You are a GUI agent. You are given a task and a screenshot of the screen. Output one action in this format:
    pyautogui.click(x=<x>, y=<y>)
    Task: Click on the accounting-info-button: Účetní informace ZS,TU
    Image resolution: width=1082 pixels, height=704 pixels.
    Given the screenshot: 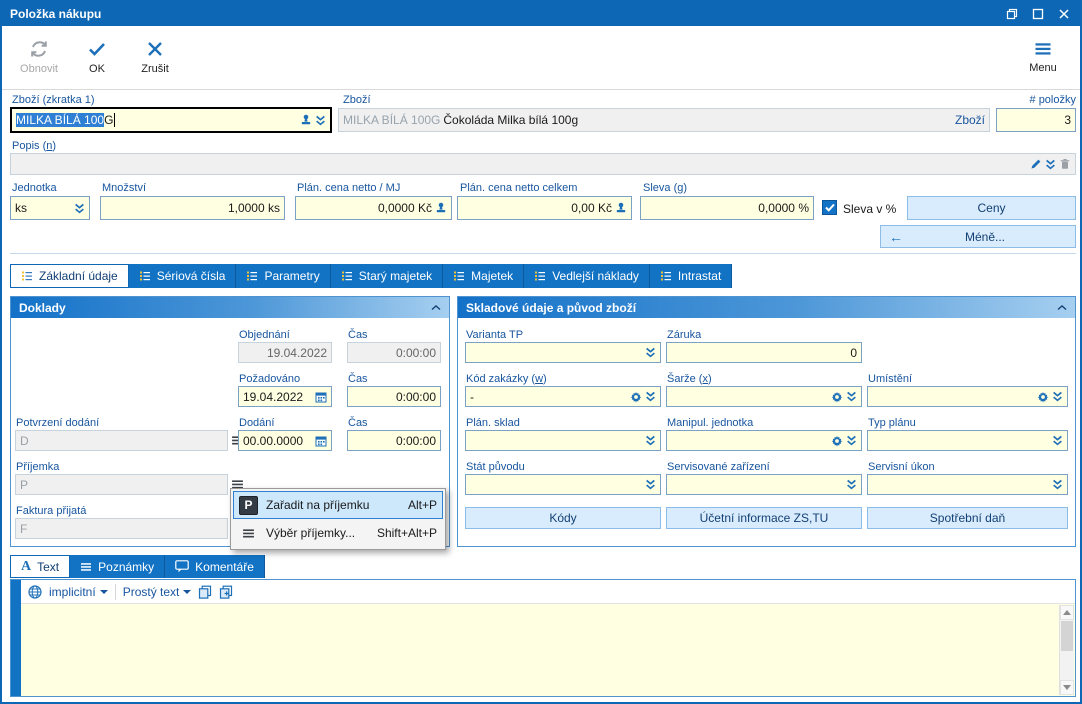 What is the action you would take?
    pyautogui.click(x=764, y=518)
    